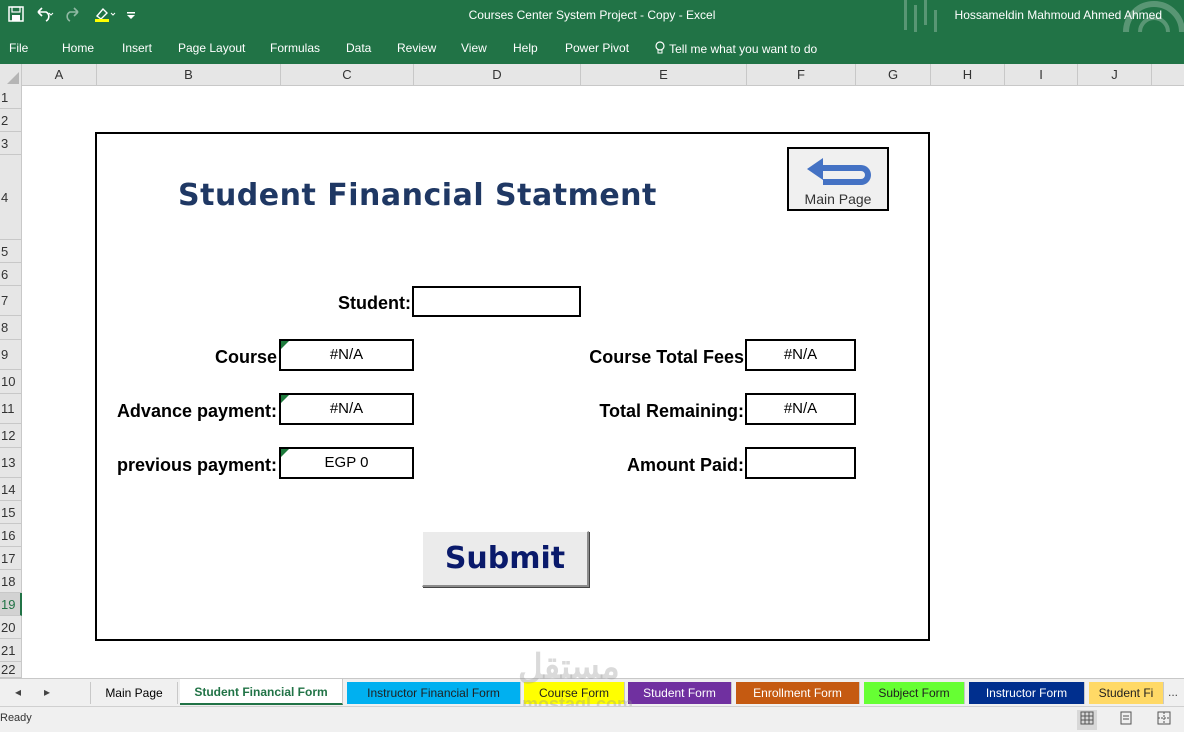  Describe the element at coordinates (11, 143) in the screenshot. I see `row-header: 3` at that location.